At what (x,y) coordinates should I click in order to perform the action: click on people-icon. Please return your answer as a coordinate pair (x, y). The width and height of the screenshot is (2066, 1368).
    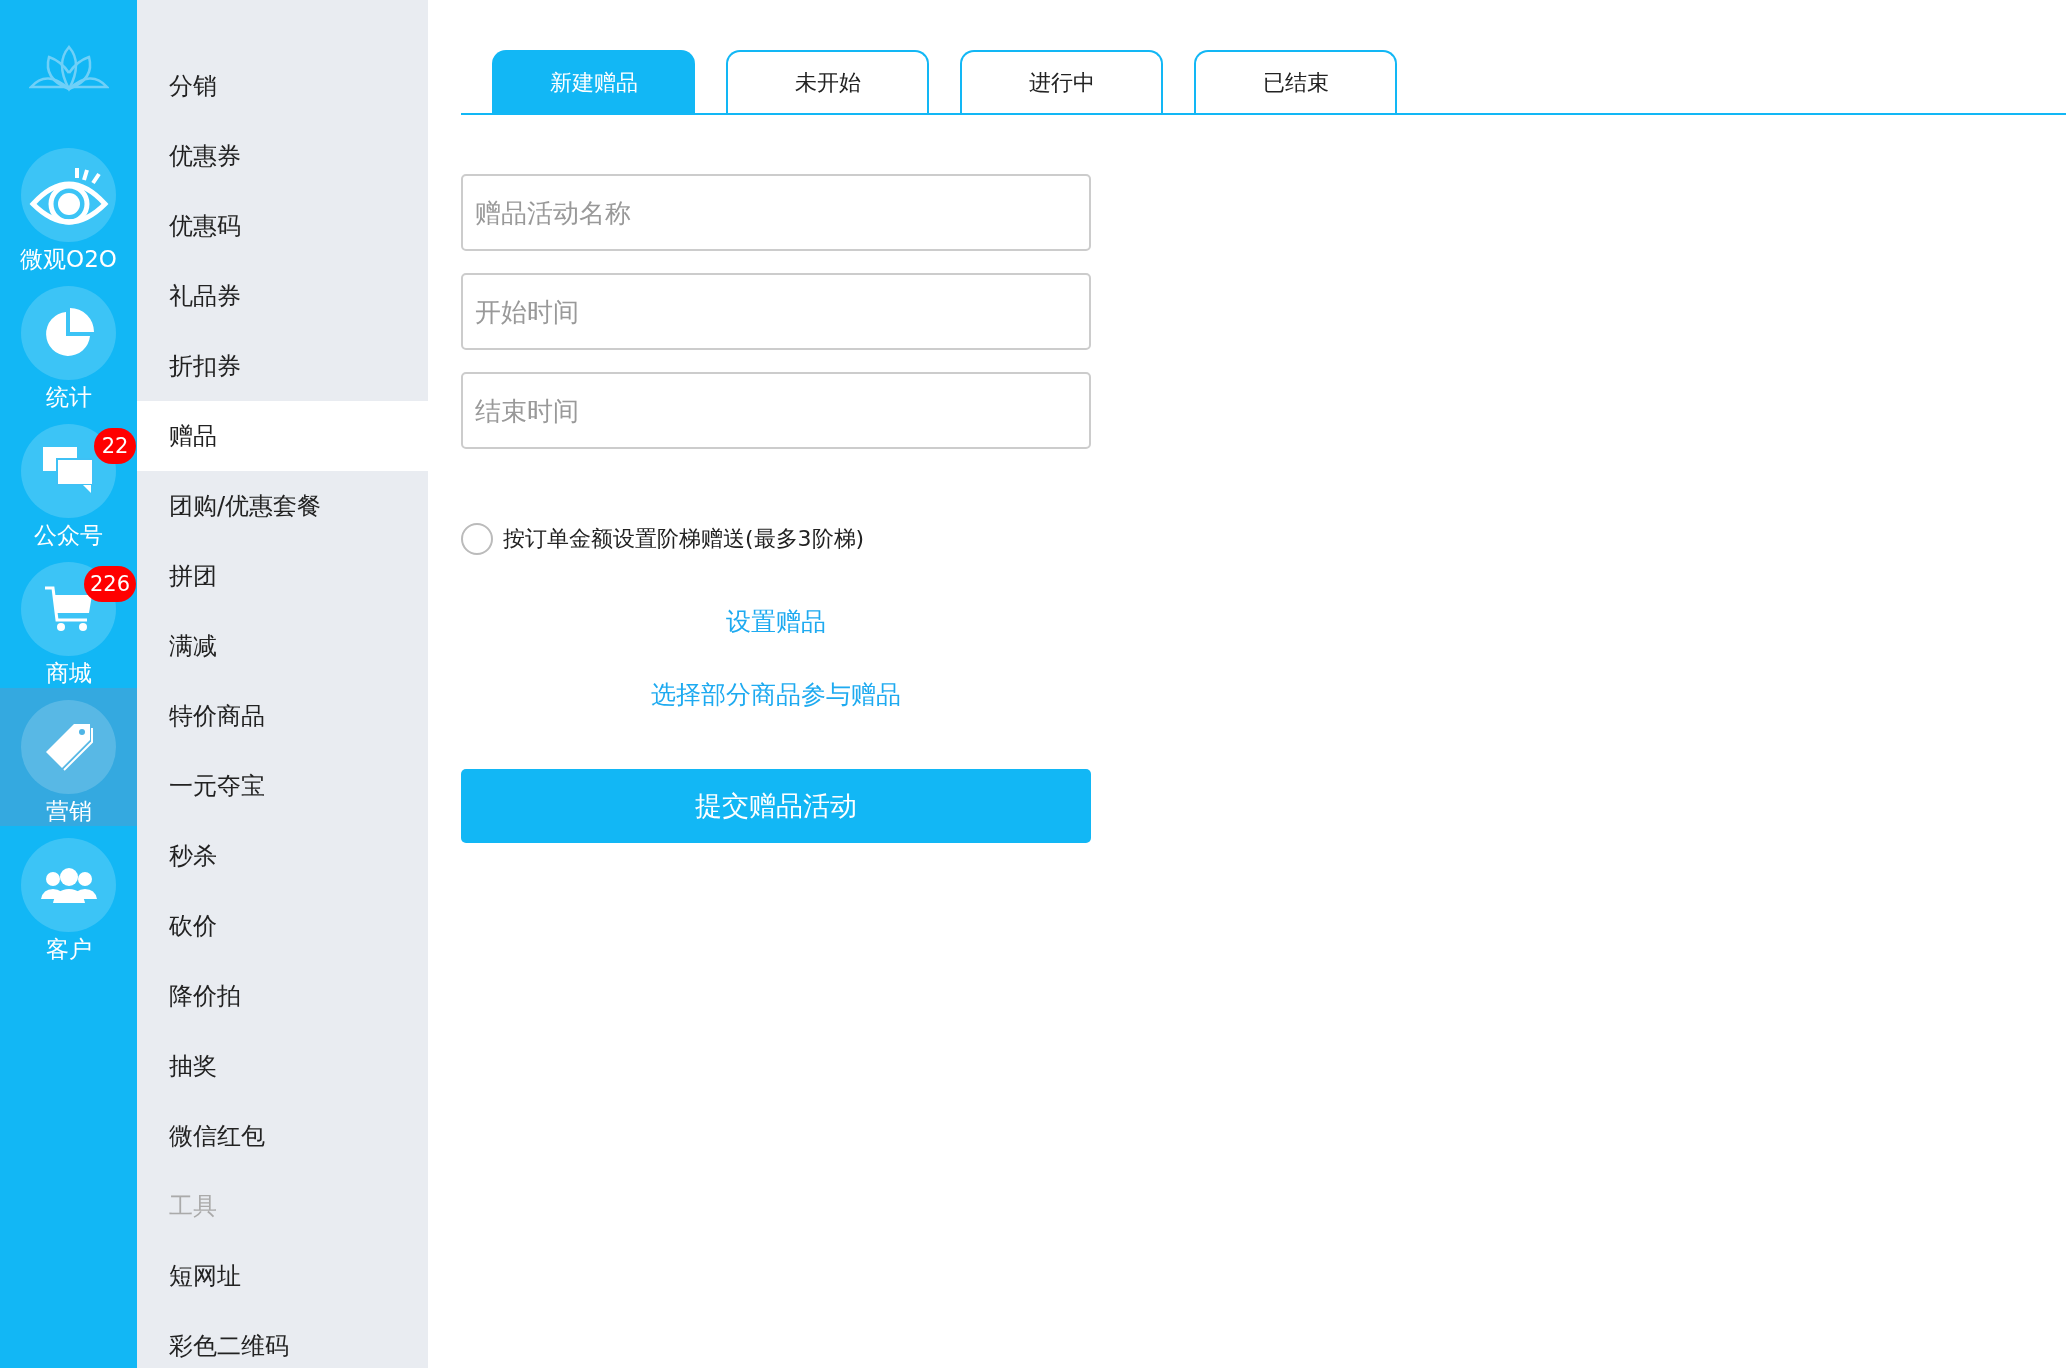
    Looking at the image, I should click on (68, 885).